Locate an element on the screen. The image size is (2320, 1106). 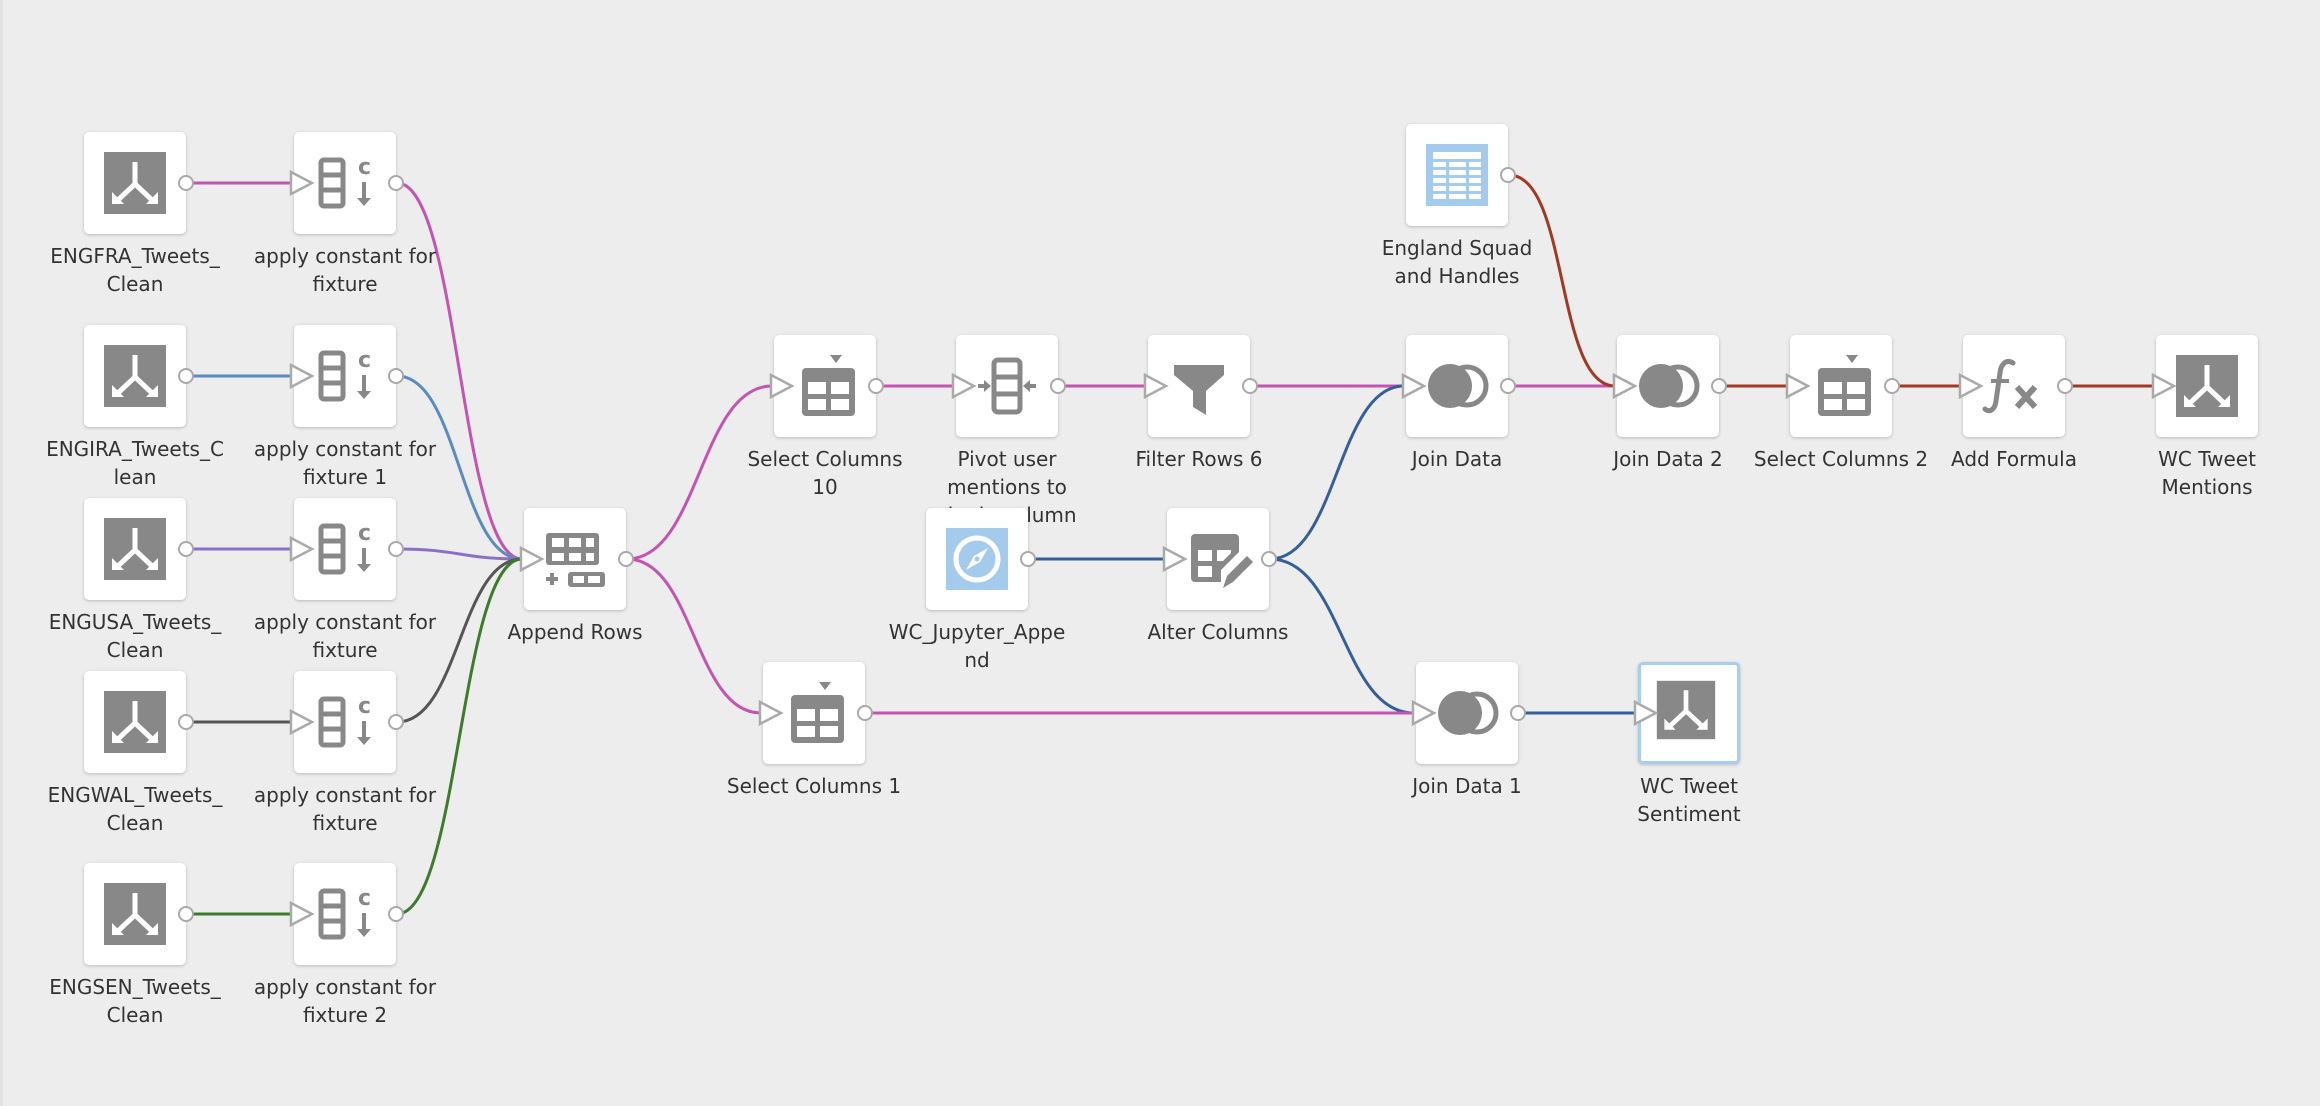
output-port-engira is located at coordinates (186, 376).